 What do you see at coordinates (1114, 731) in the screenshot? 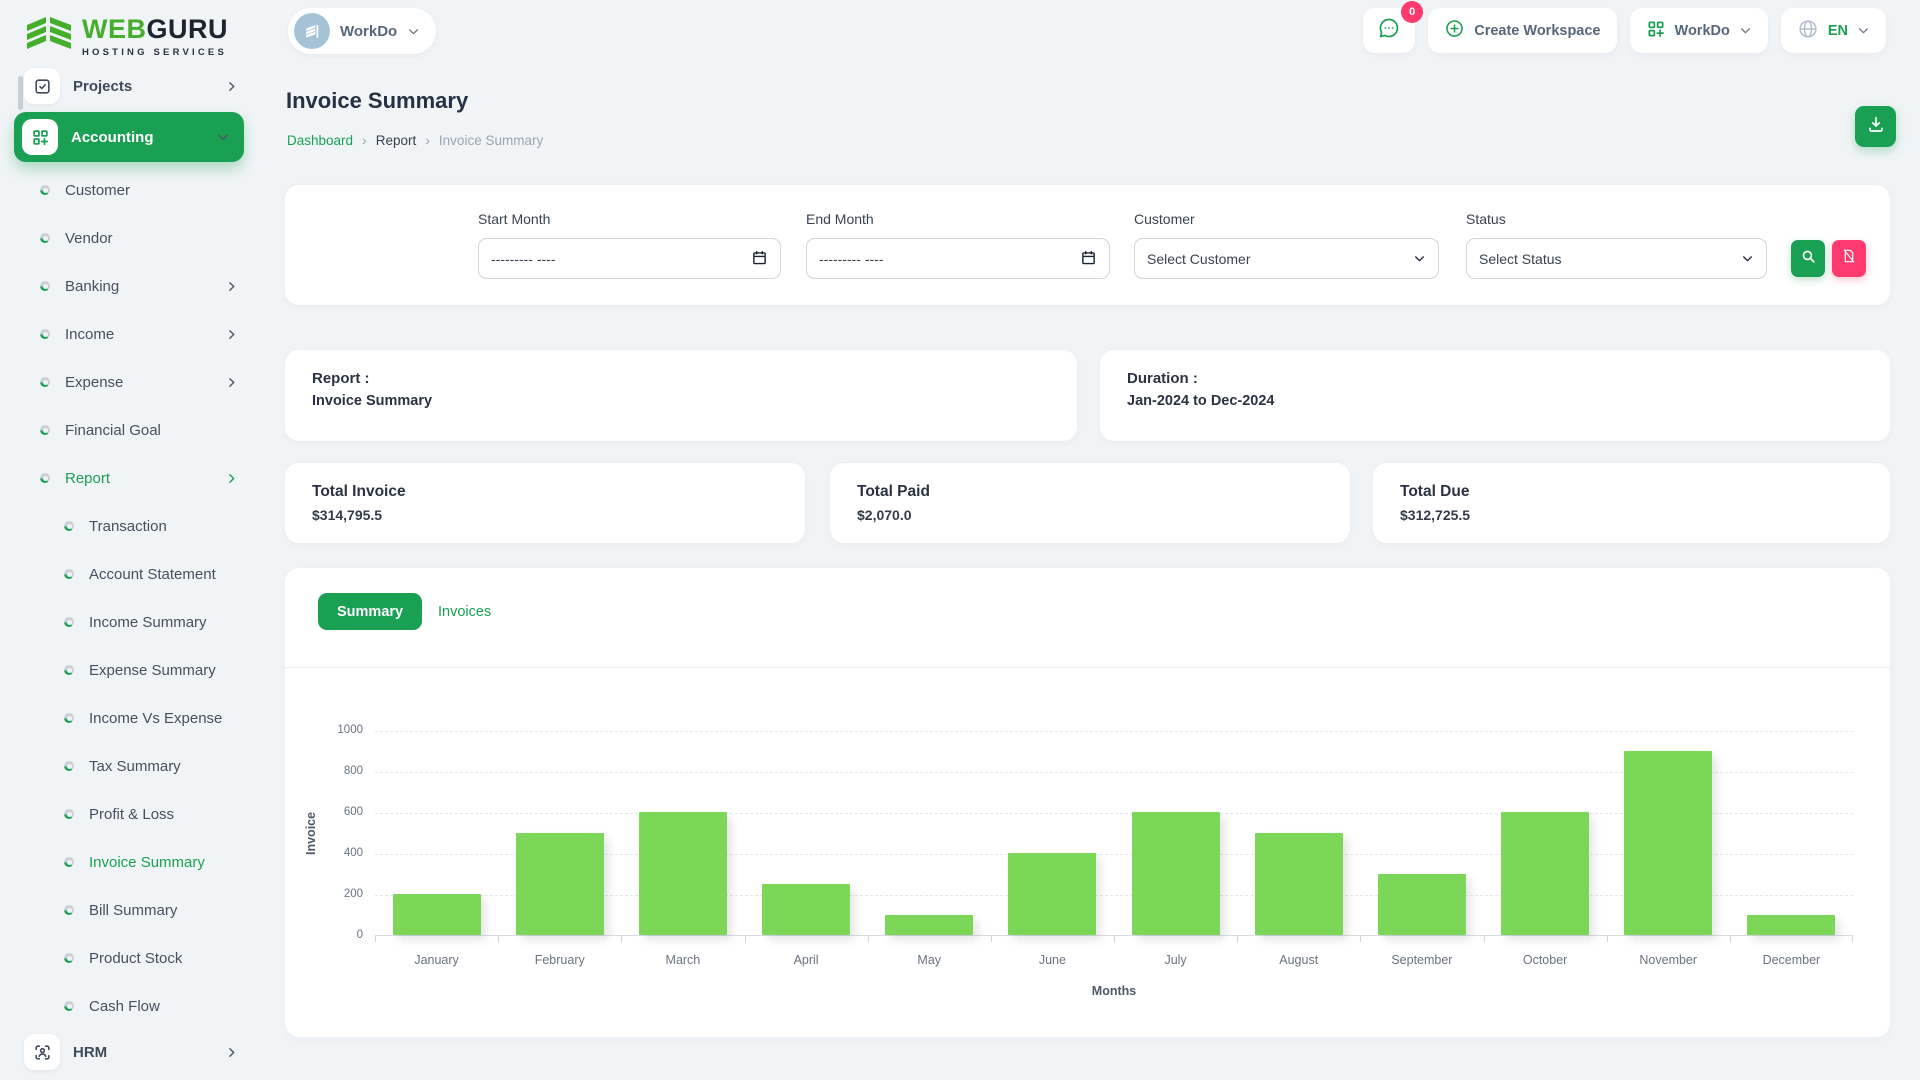
I see `gridline` at bounding box center [1114, 731].